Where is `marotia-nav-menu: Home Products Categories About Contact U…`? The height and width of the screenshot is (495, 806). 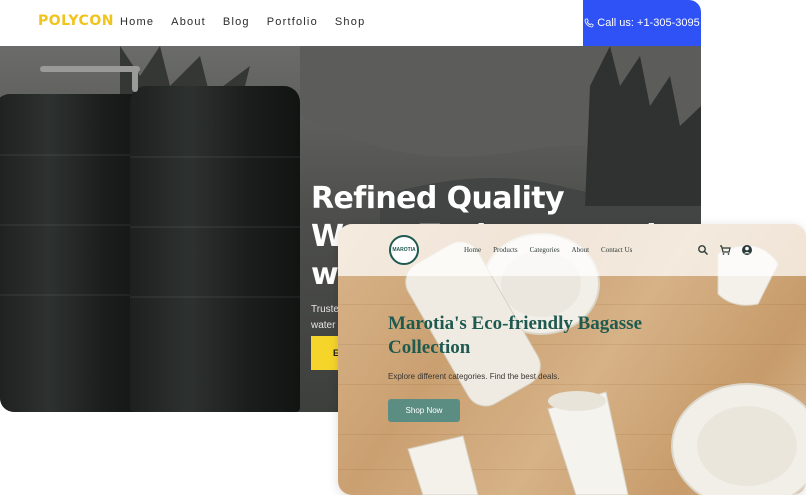 marotia-nav-menu: Home Products Categories About Contact U… is located at coordinates (548, 250).